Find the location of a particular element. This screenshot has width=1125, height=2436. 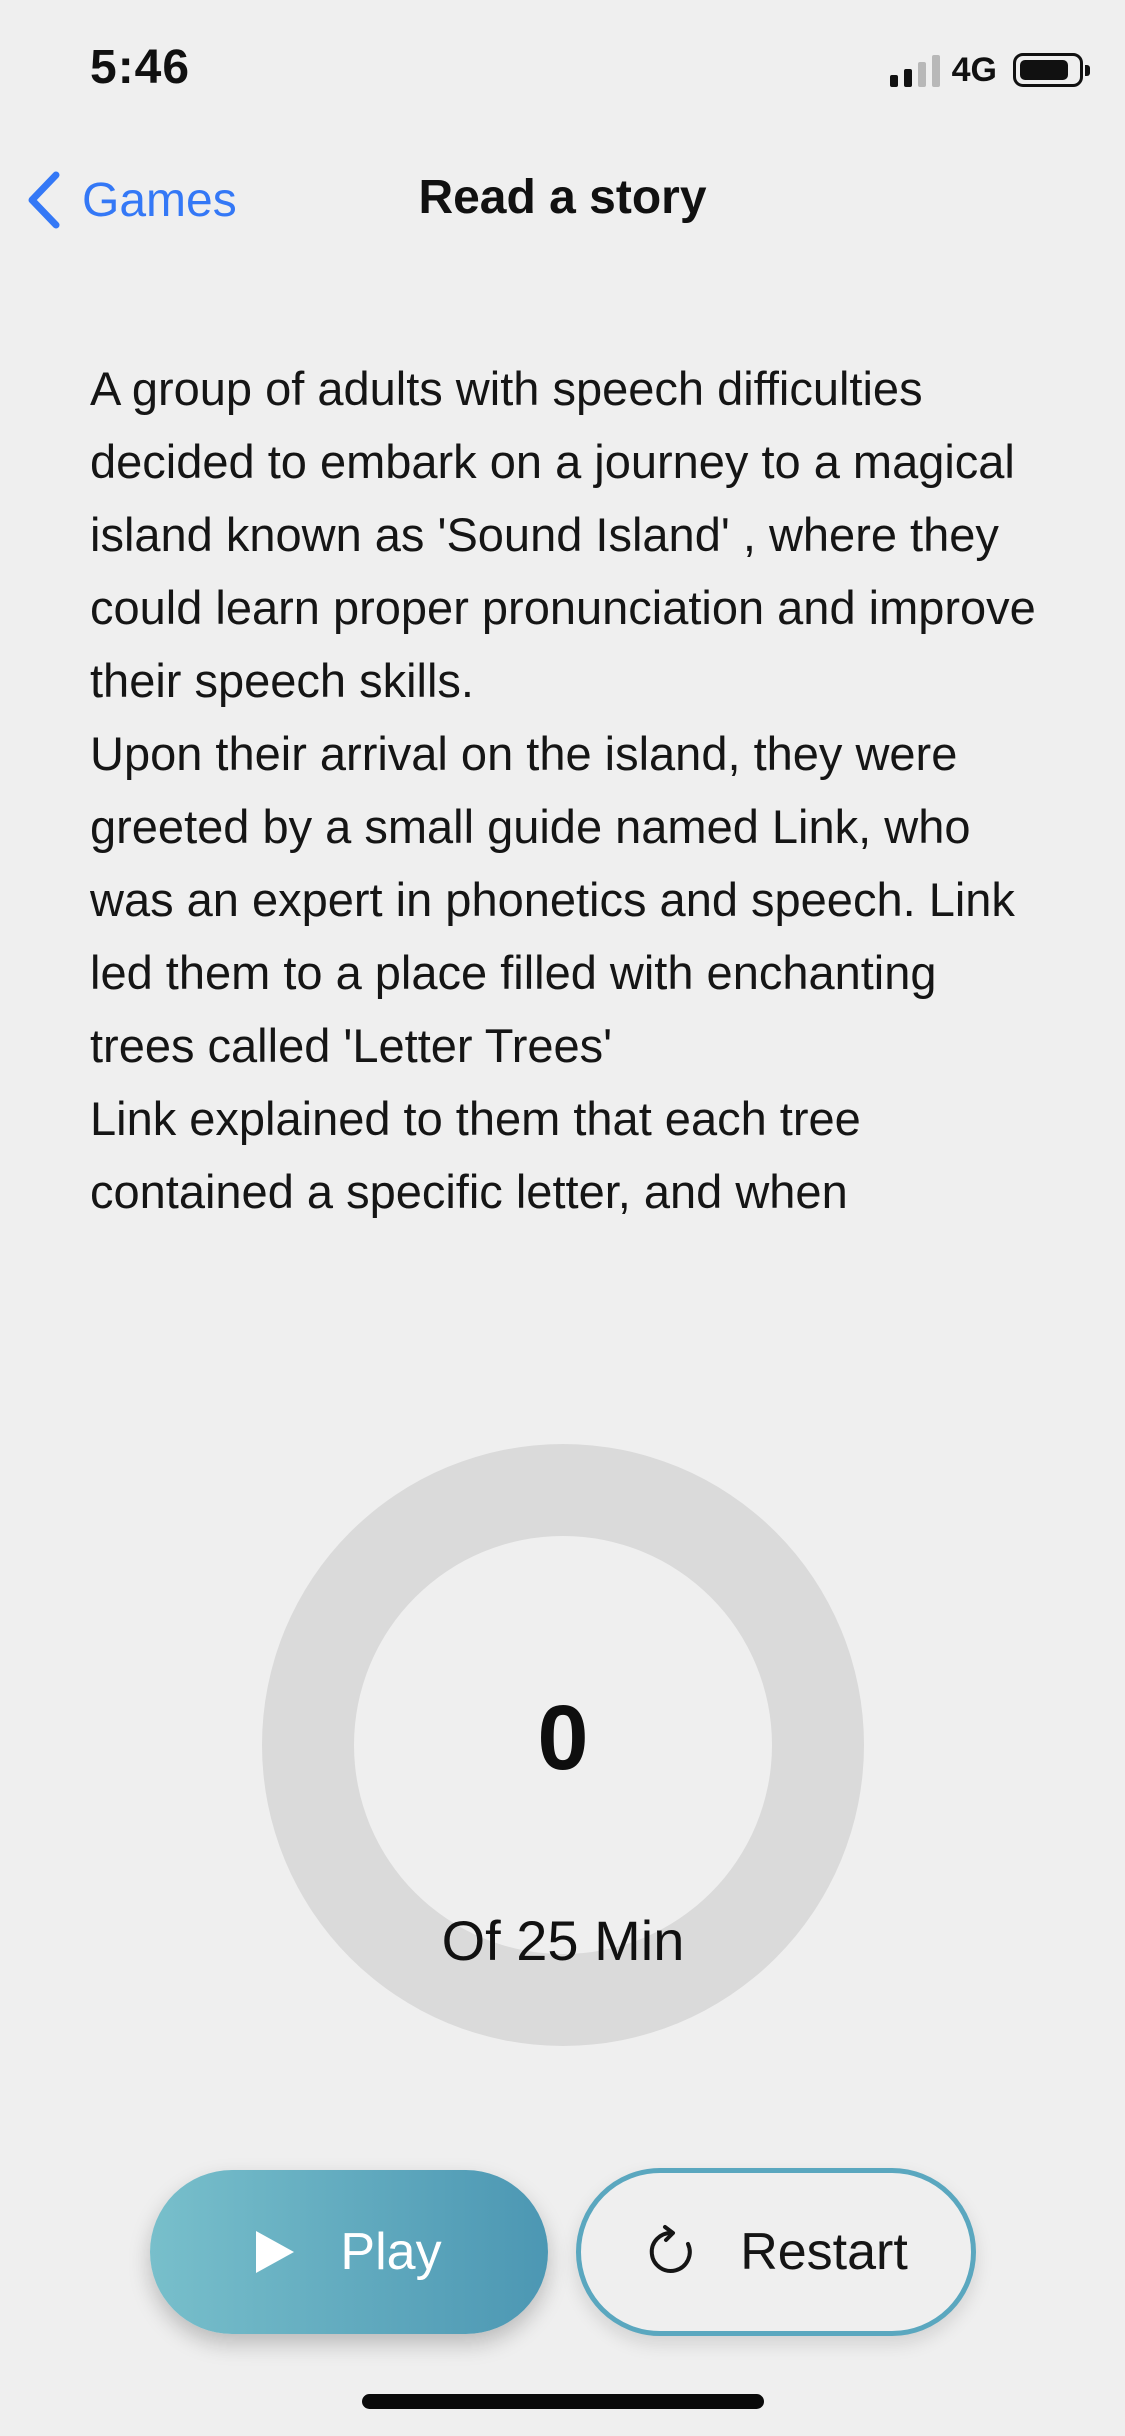

battery-level is located at coordinates (1044, 70).